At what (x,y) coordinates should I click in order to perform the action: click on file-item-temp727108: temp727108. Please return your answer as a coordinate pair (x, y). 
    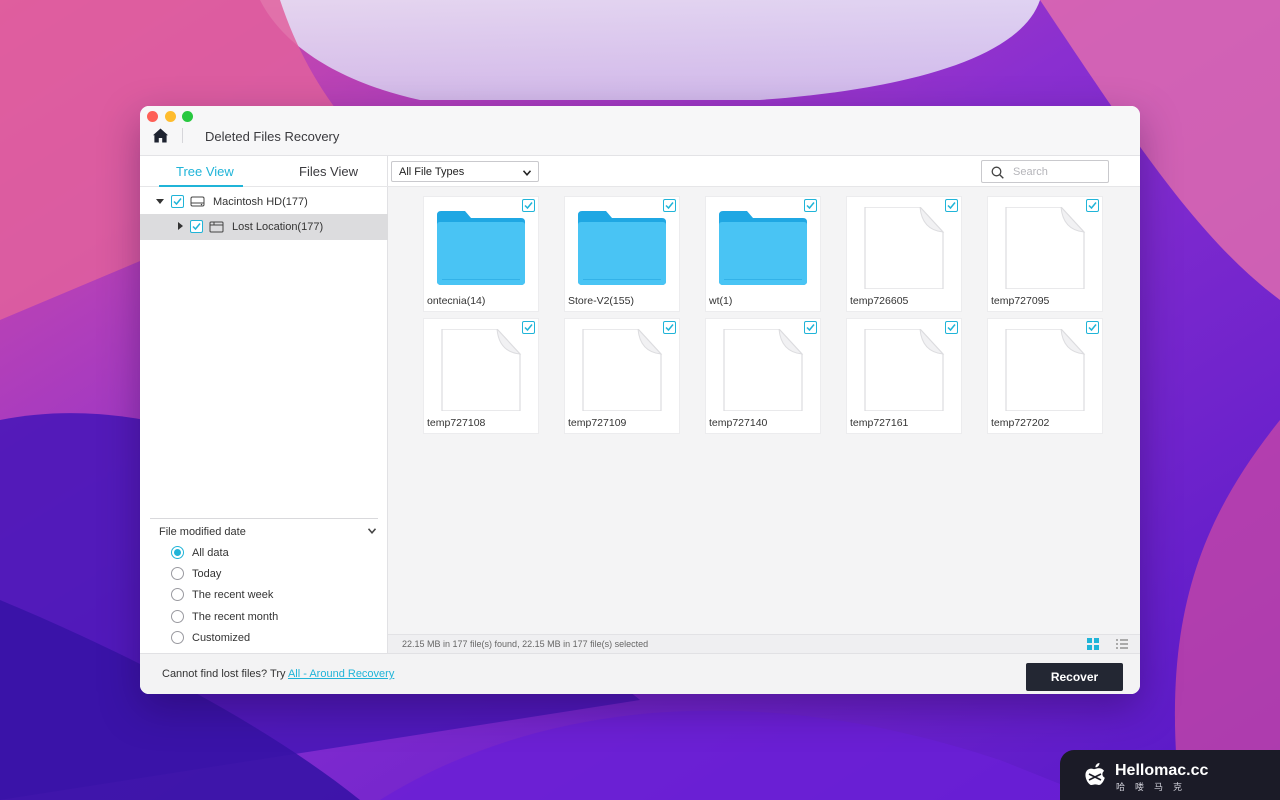
    Looking at the image, I should click on (481, 376).